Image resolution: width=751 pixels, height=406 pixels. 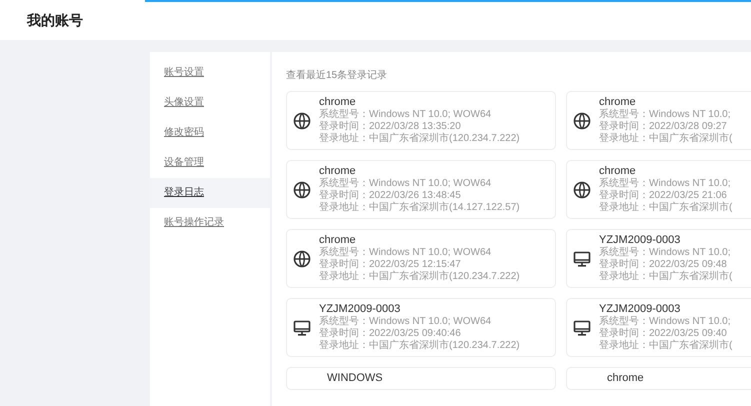 I want to click on login-time: 登录时间：2022/03/25 09:40:46, so click(x=390, y=334).